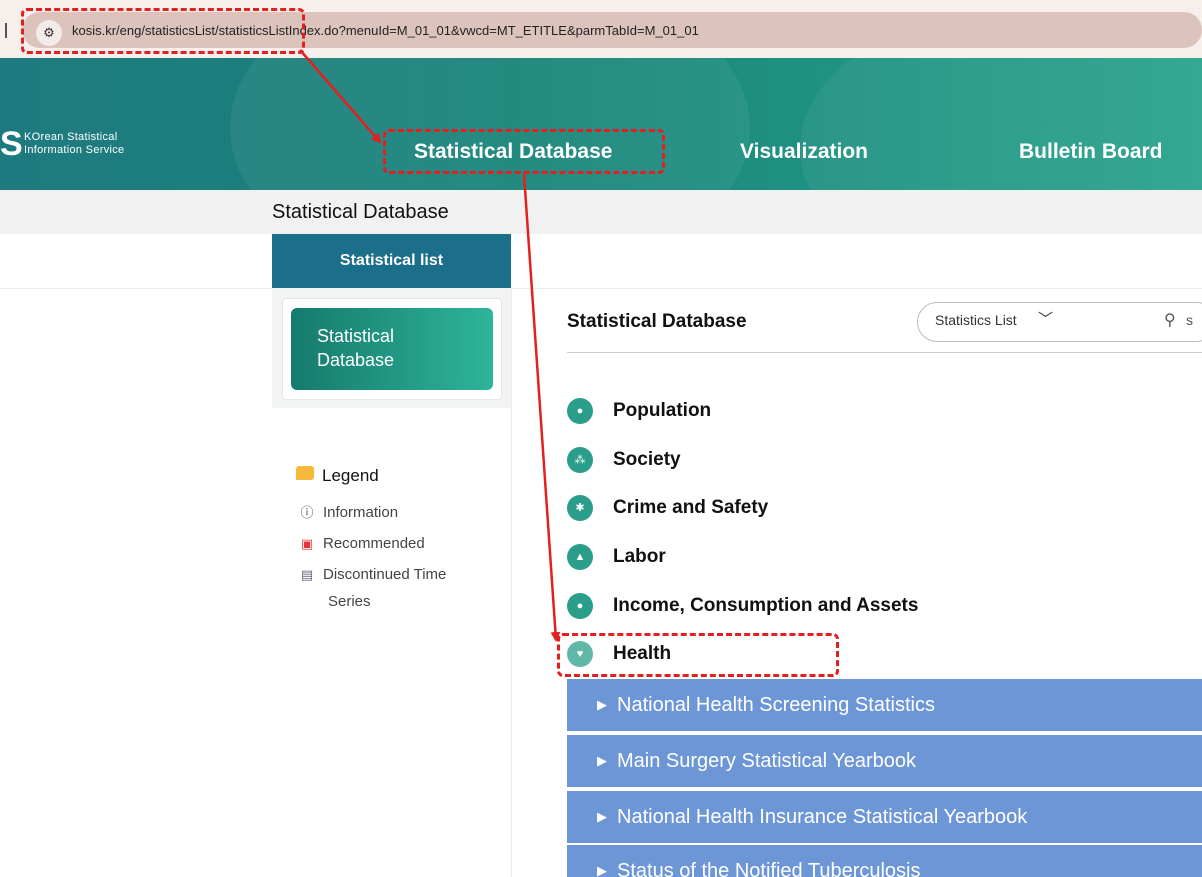 This screenshot has height=877, width=1202. What do you see at coordinates (307, 543) in the screenshot?
I see `recommended-icon: ▣` at bounding box center [307, 543].